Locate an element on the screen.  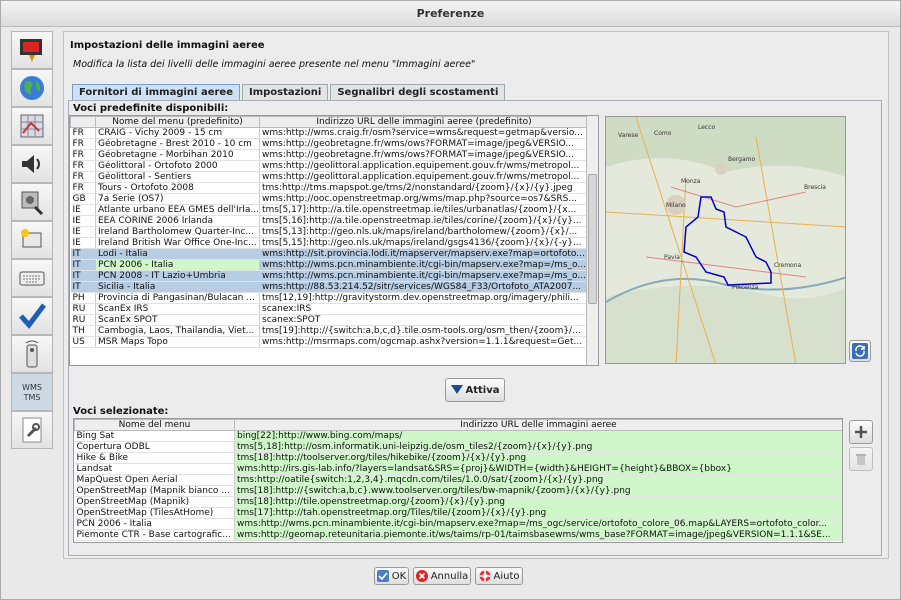
reload-map-button is located at coordinates (860, 351).